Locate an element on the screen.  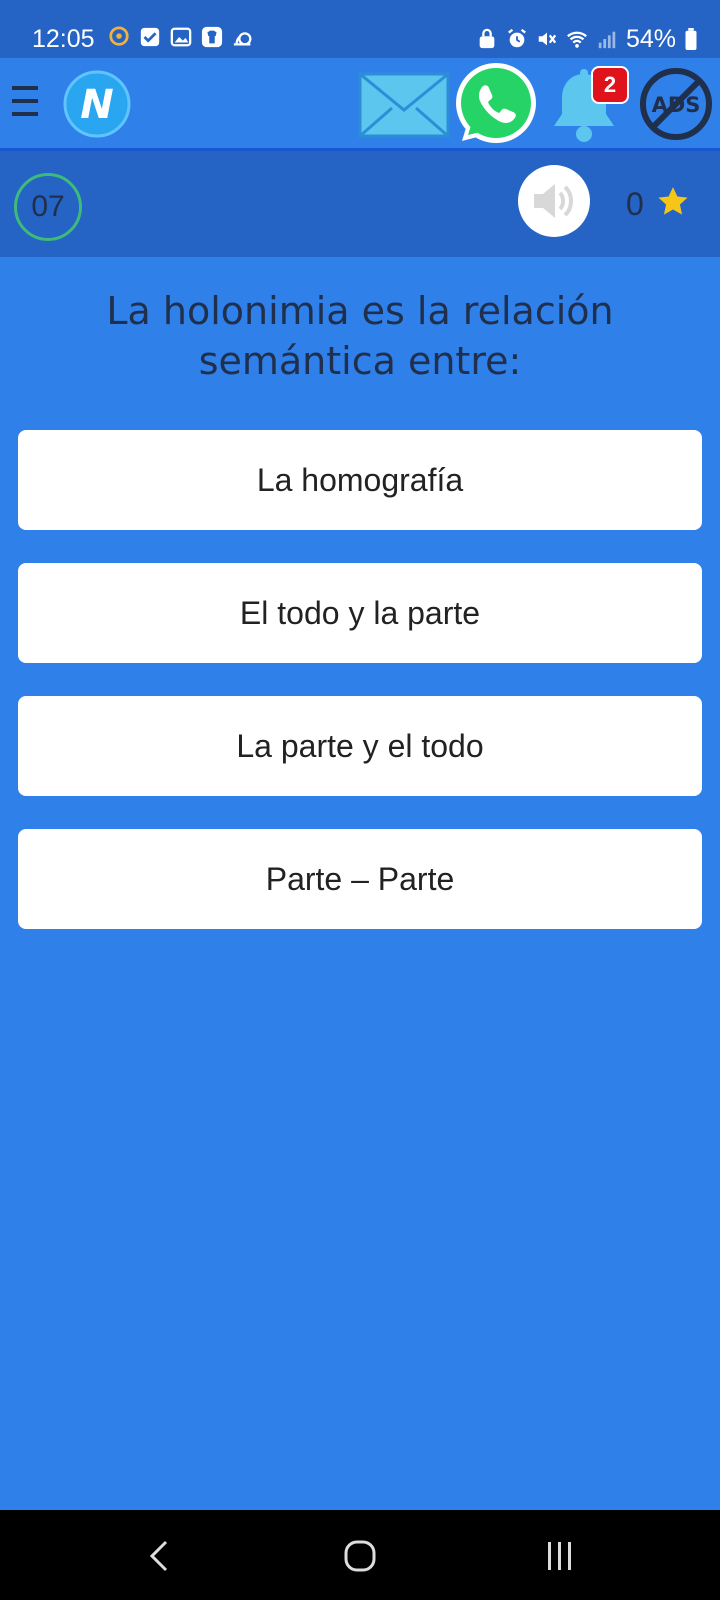
ads-label: ADS is located at coordinates (676, 105).